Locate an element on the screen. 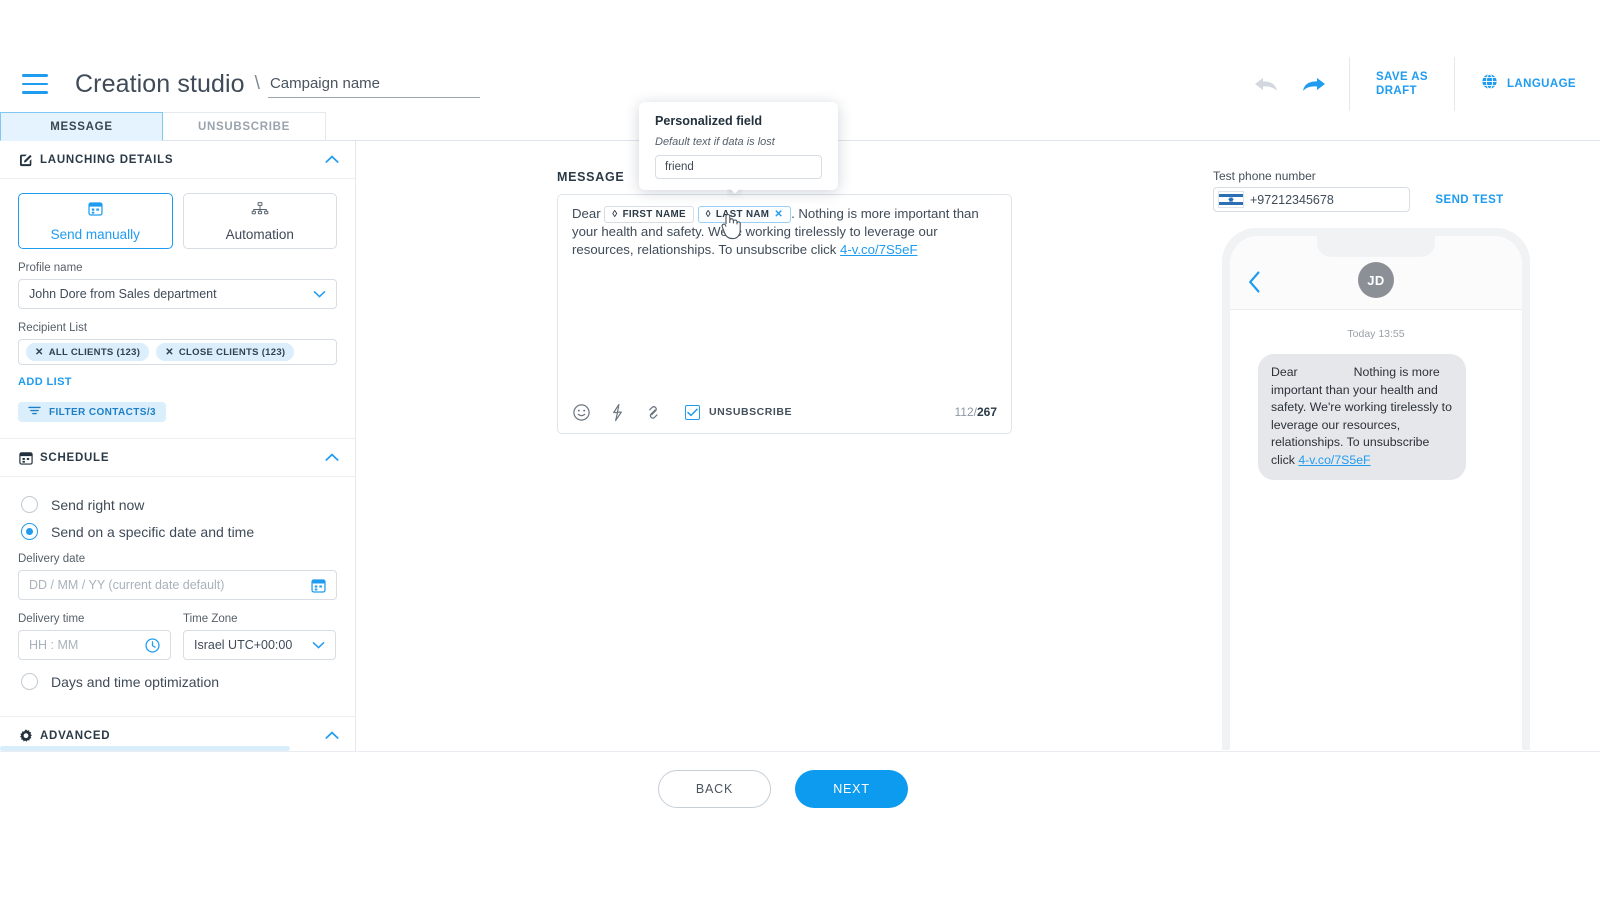 The height and width of the screenshot is (900, 1600). tab-message: MESSAGE is located at coordinates (81, 126).